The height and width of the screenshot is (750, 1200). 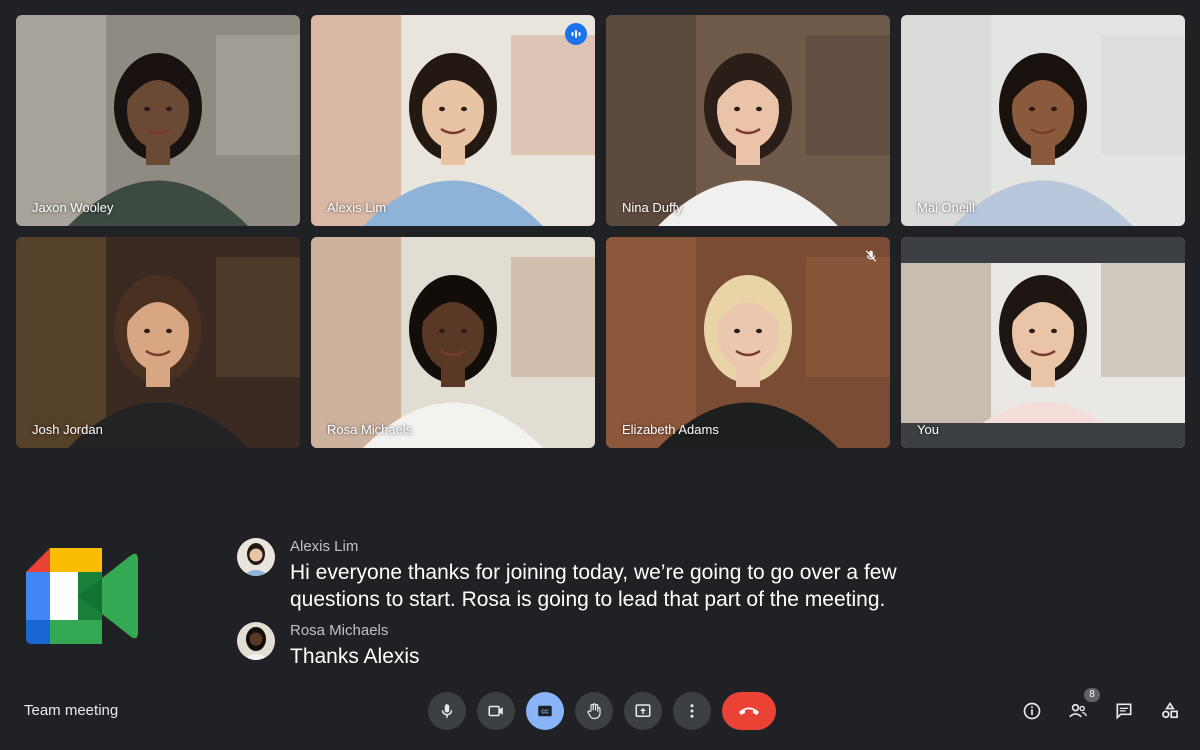 I want to click on svg-text: CC, so click(x=545, y=713).